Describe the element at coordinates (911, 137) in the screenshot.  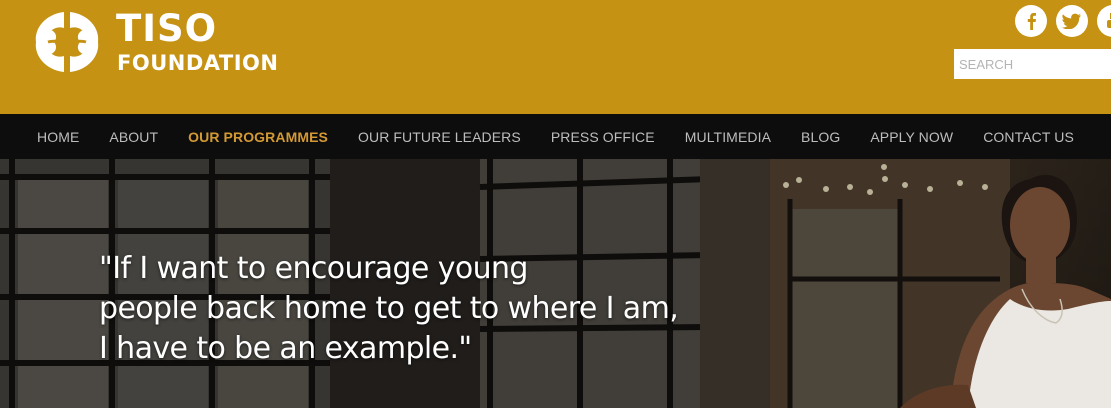
I see `nav-item-apply-now: APPLY NOW` at that location.